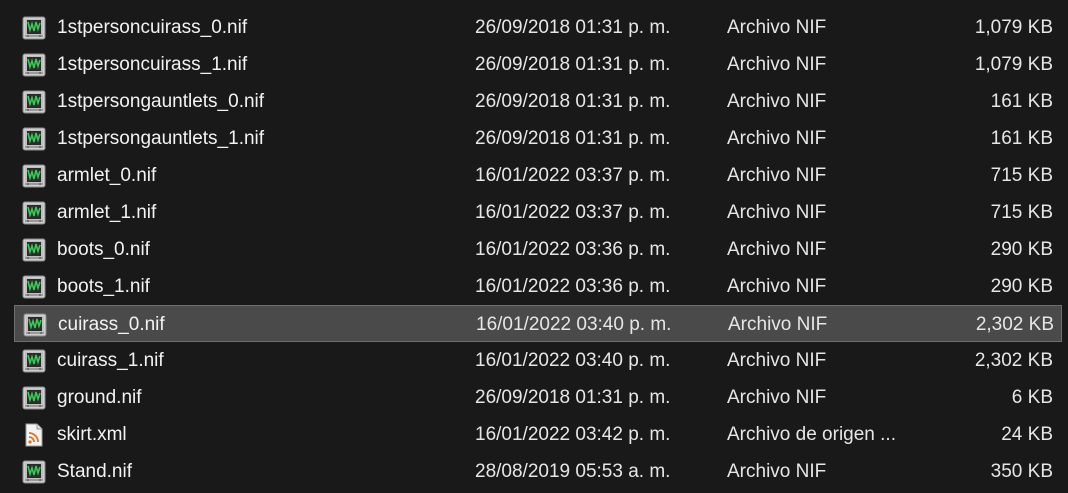 This screenshot has height=493, width=1068. What do you see at coordinates (1021, 471) in the screenshot?
I see `file-size: 350 KB` at bounding box center [1021, 471].